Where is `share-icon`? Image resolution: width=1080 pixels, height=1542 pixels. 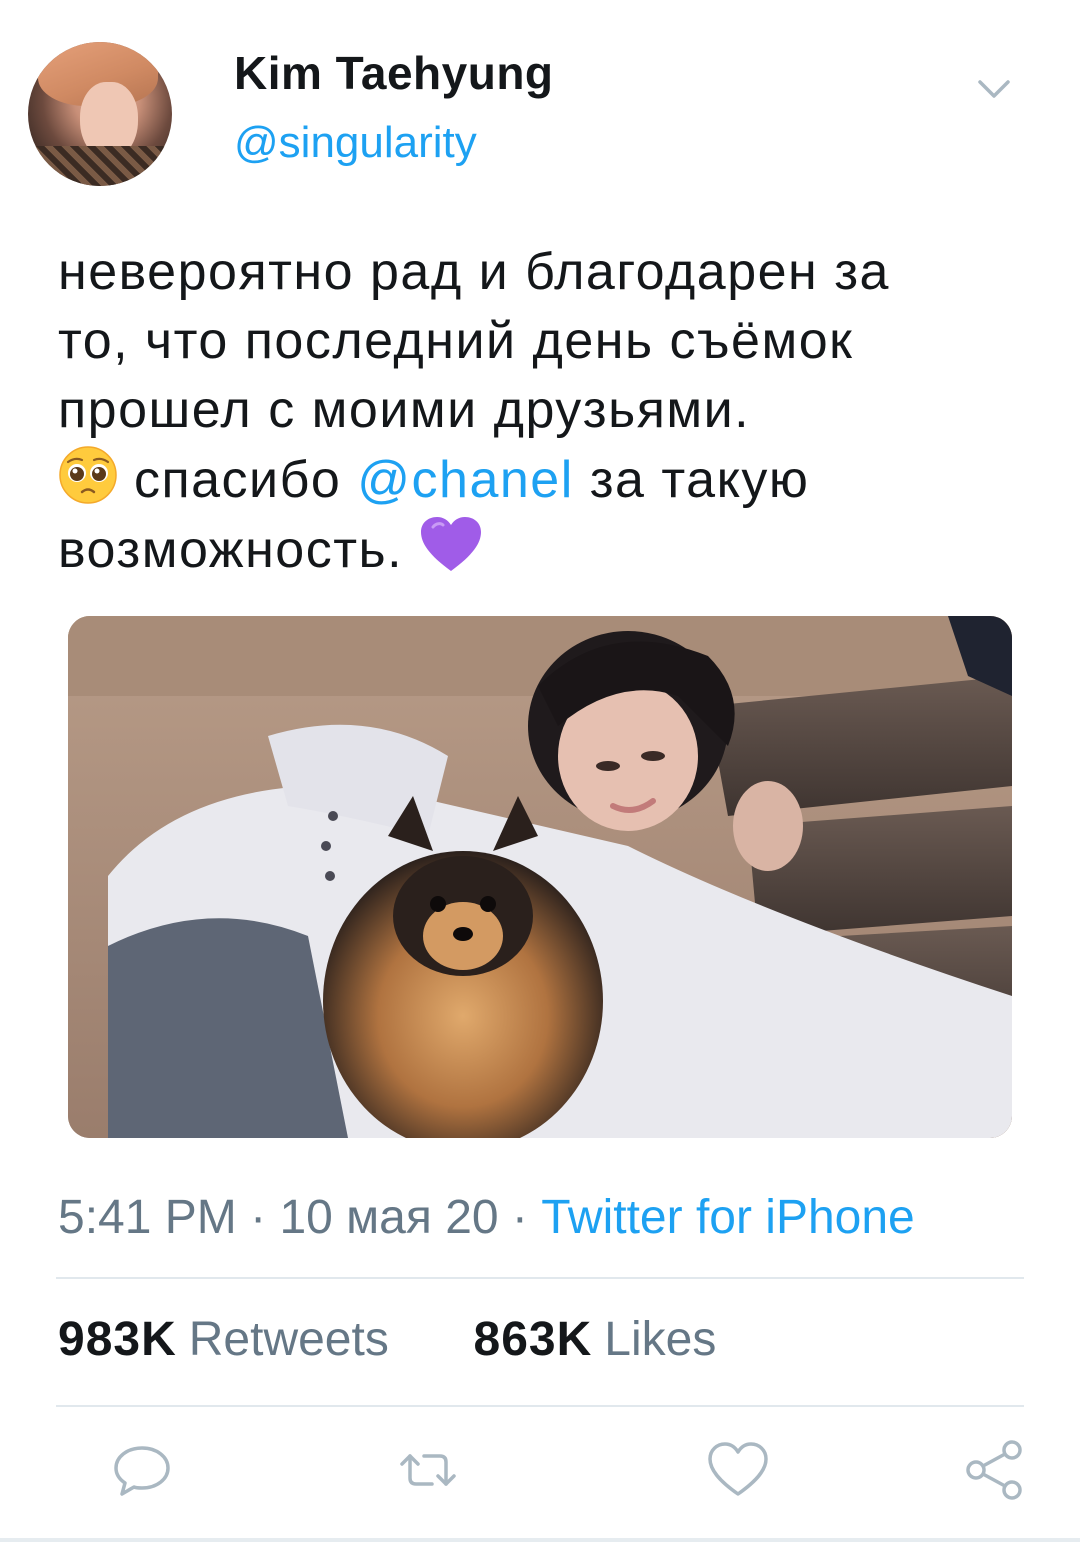 share-icon is located at coordinates (994, 1470).